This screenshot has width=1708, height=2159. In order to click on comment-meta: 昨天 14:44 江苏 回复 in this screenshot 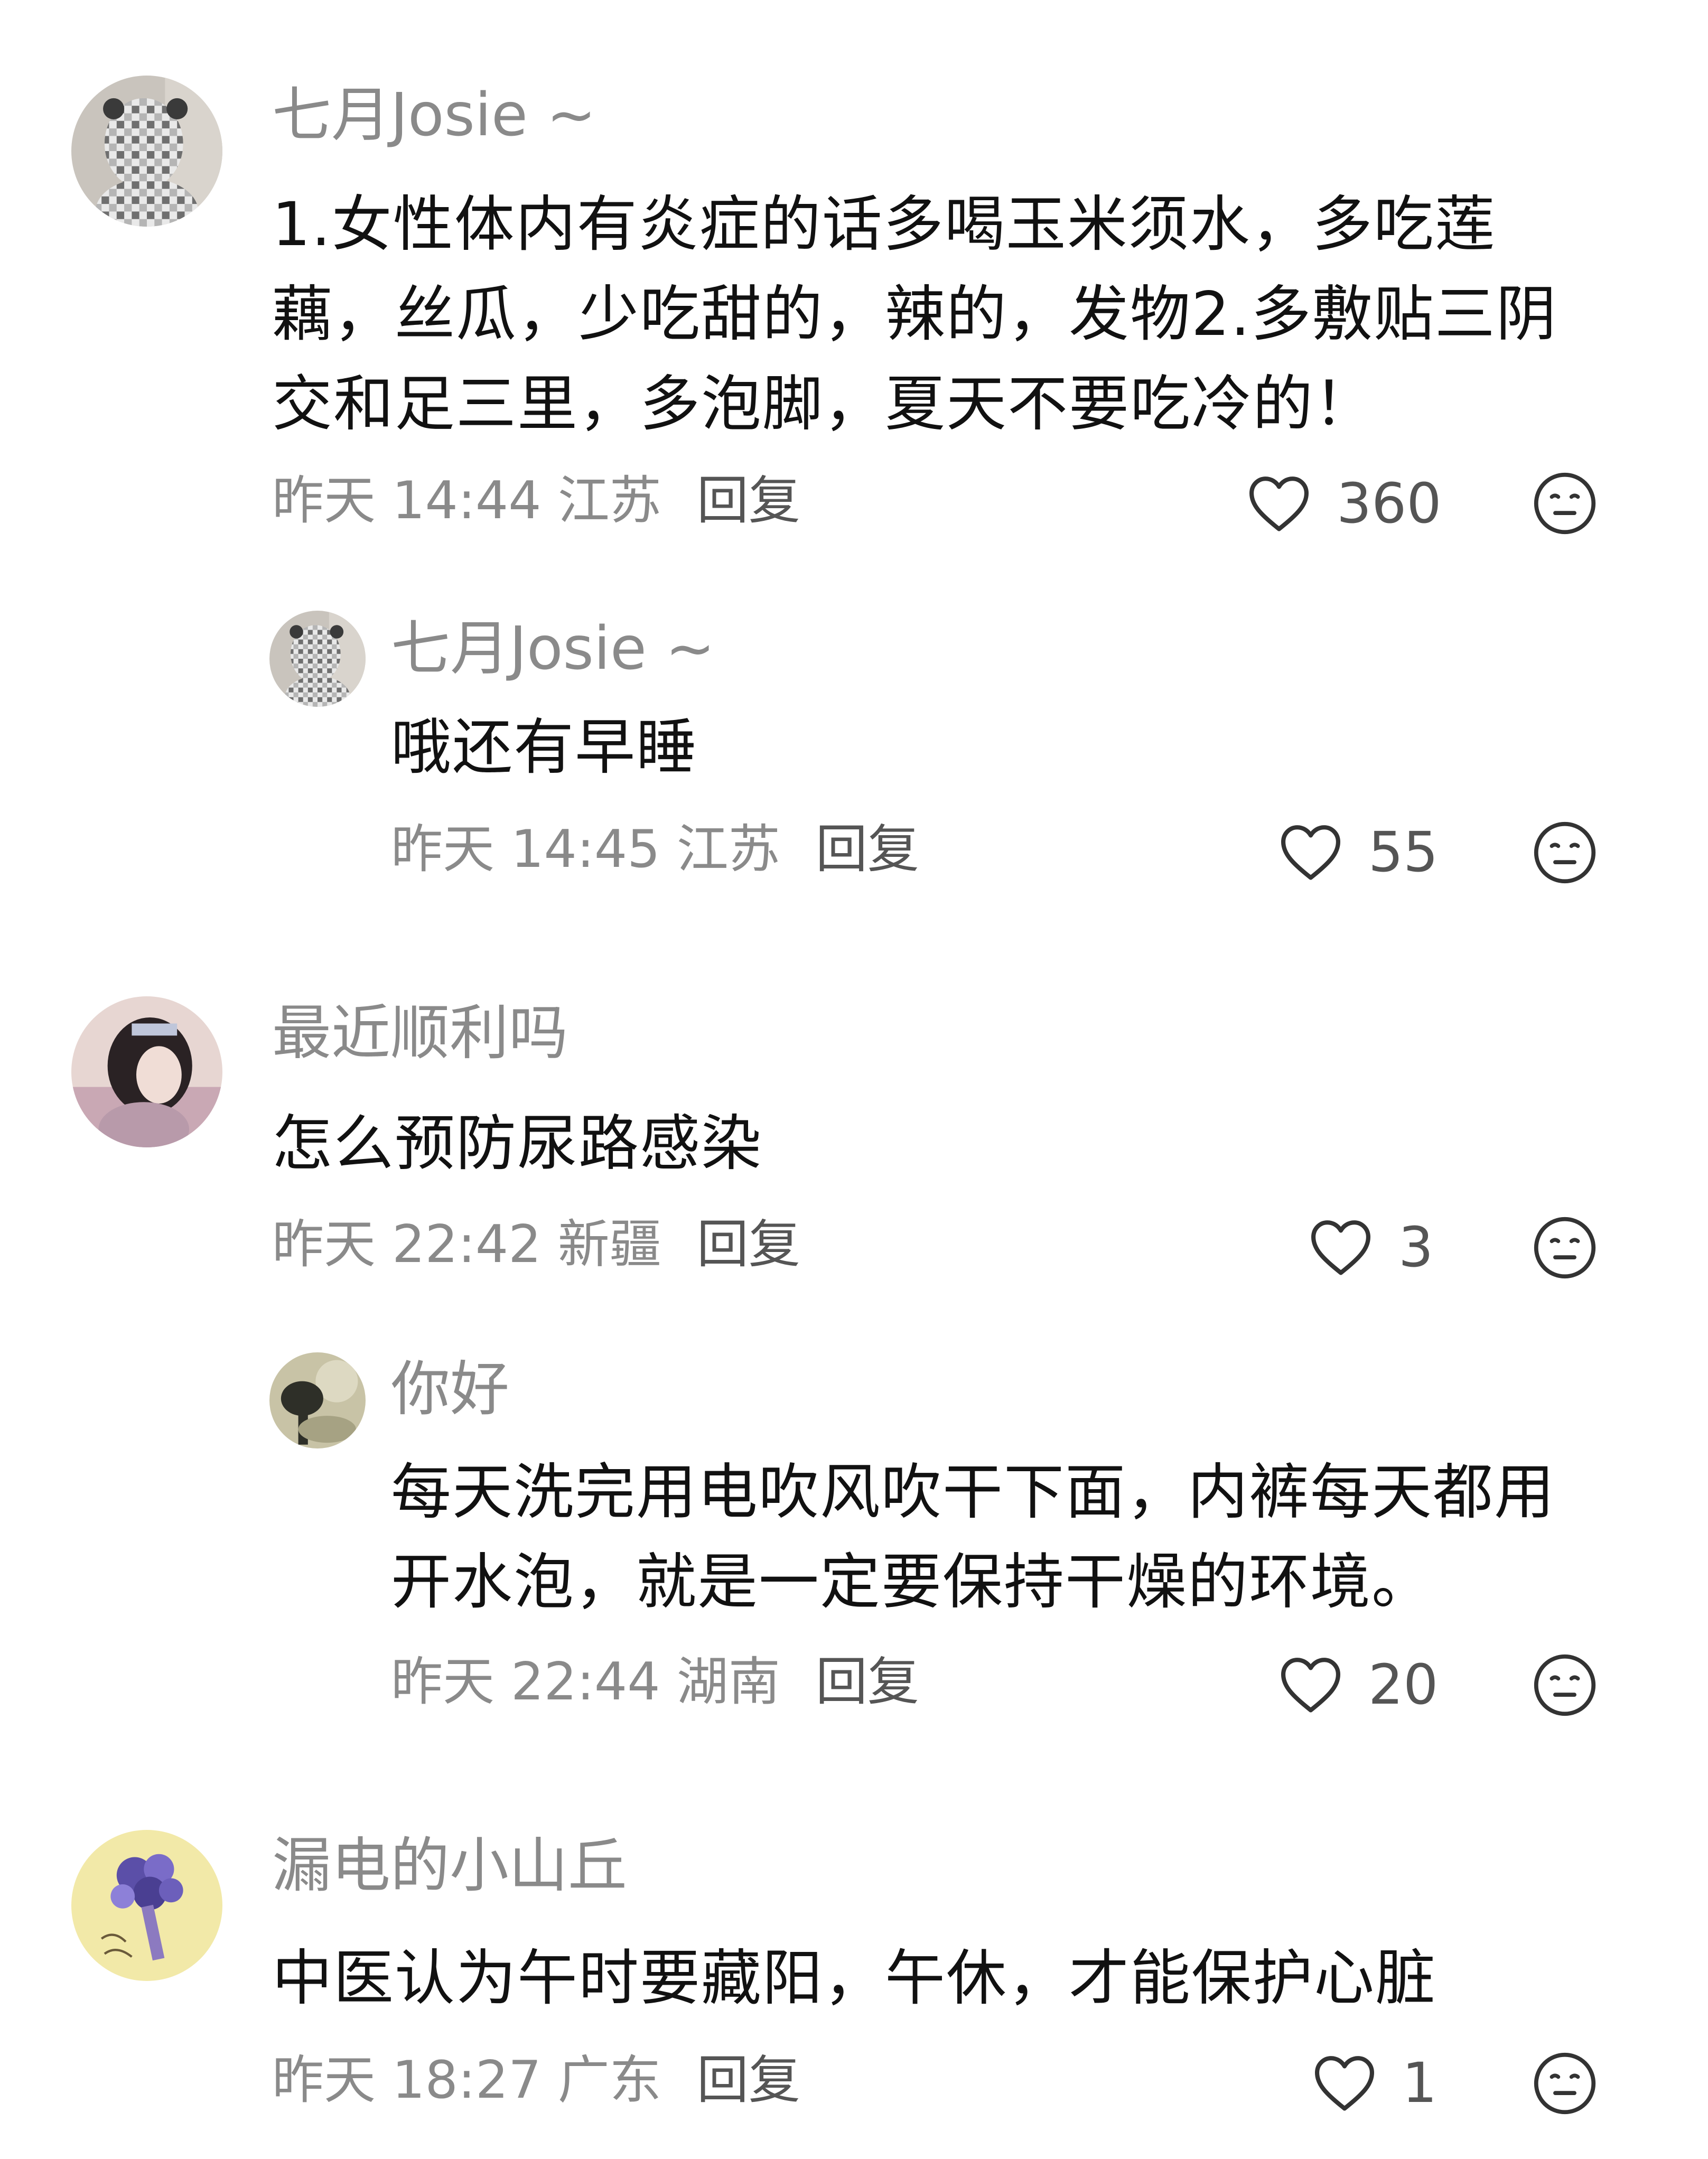, I will do `click(536, 500)`.